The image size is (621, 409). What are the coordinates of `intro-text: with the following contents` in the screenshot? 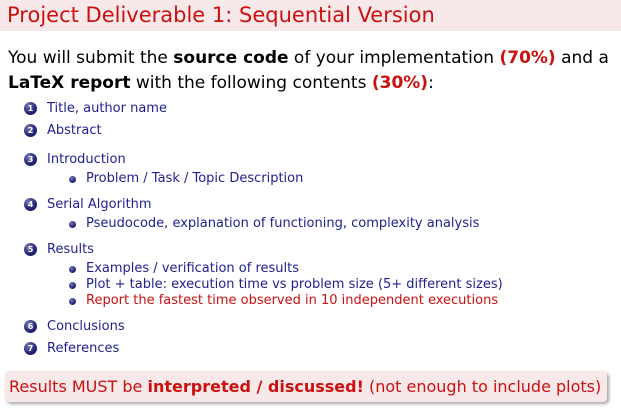 It's located at (251, 83).